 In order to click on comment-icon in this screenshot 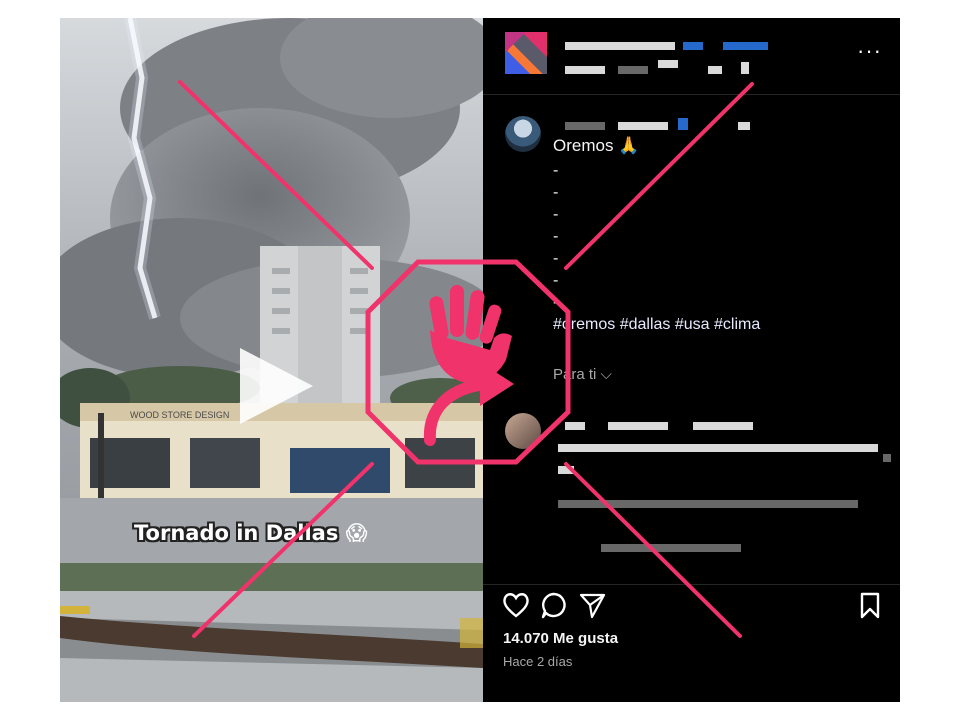, I will do `click(554, 605)`.